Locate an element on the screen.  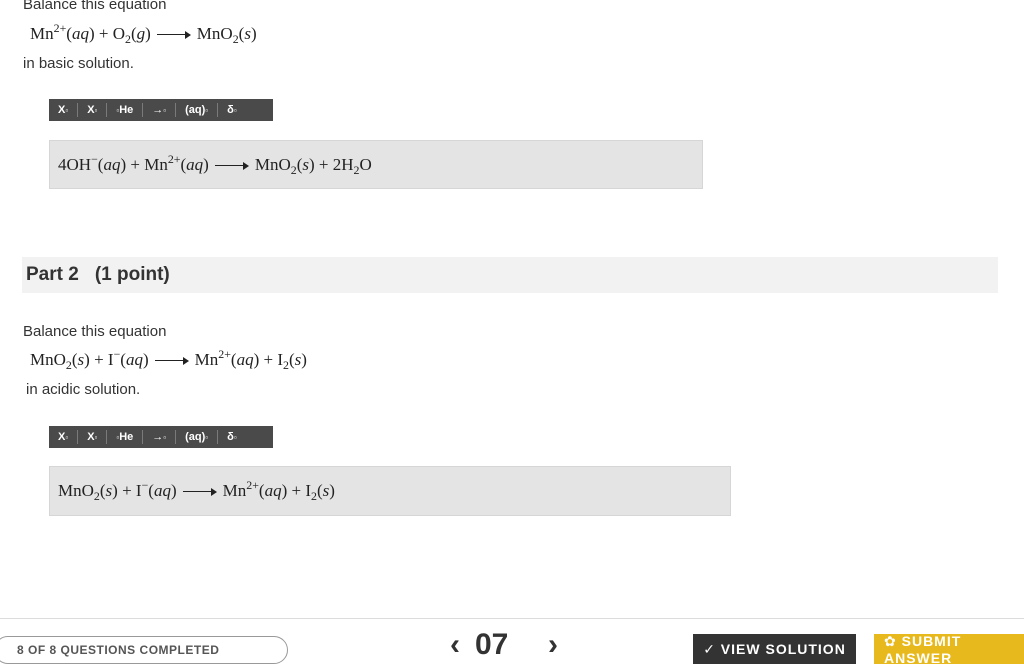
part2-points: (1 point) is located at coordinates (132, 274).